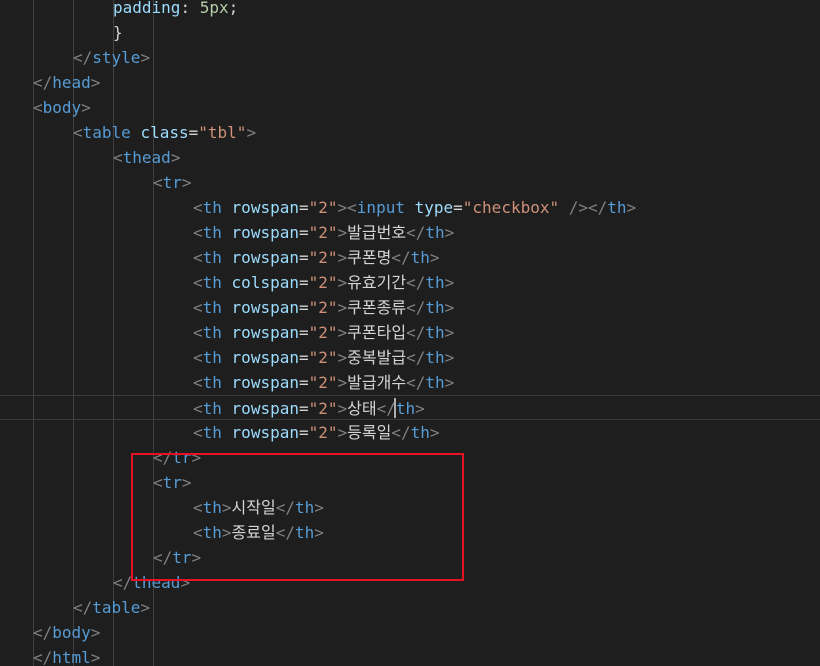 Image resolution: width=820 pixels, height=666 pixels. What do you see at coordinates (410, 157) in the screenshot?
I see `code-line: <thead>` at bounding box center [410, 157].